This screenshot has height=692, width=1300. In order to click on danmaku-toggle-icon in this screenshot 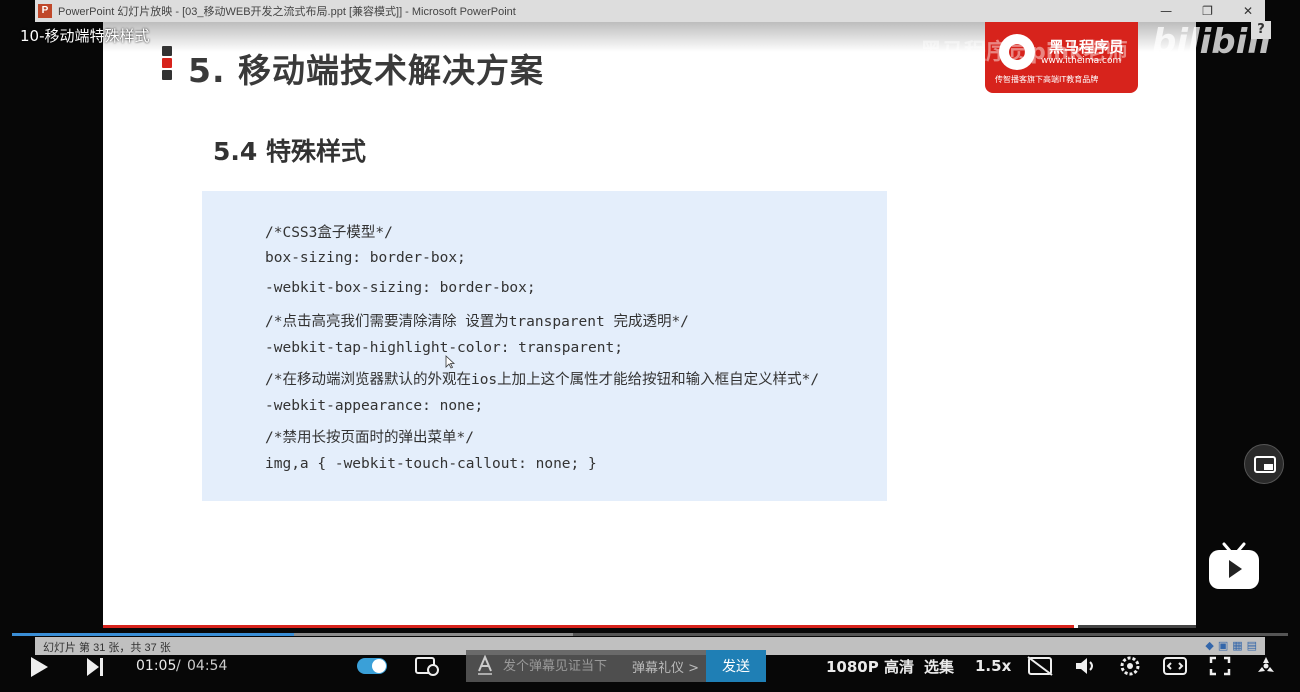, I will do `click(372, 666)`.